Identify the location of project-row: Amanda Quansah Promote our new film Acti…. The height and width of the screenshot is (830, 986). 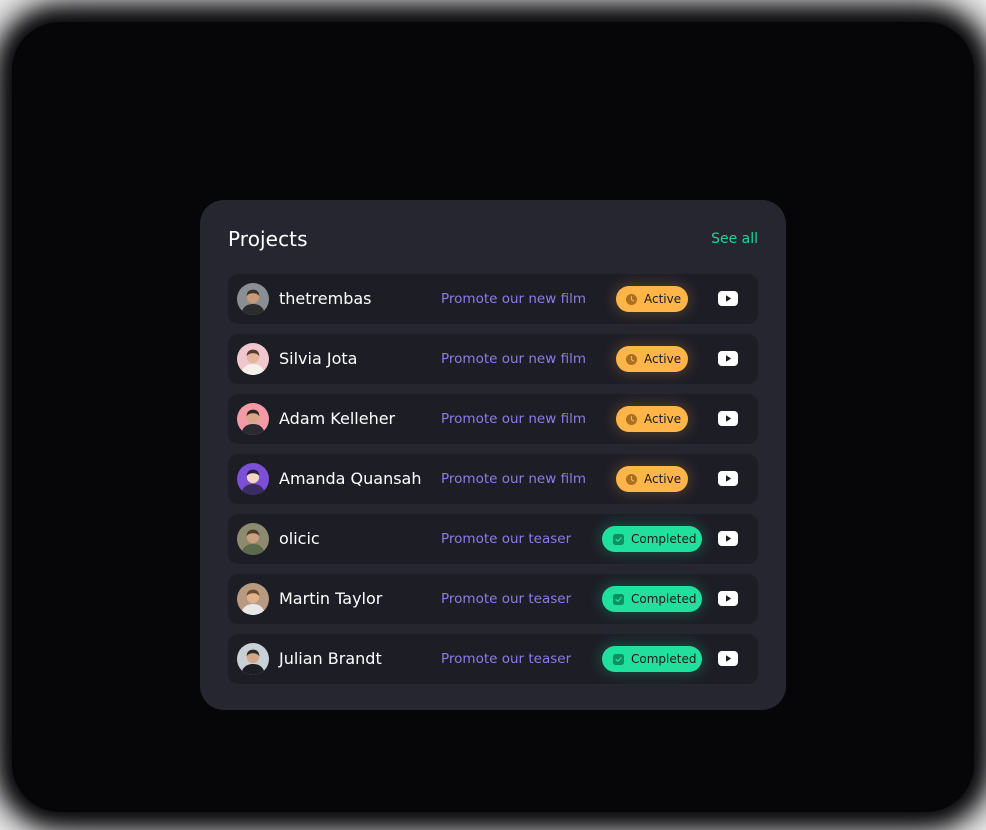
(493, 479).